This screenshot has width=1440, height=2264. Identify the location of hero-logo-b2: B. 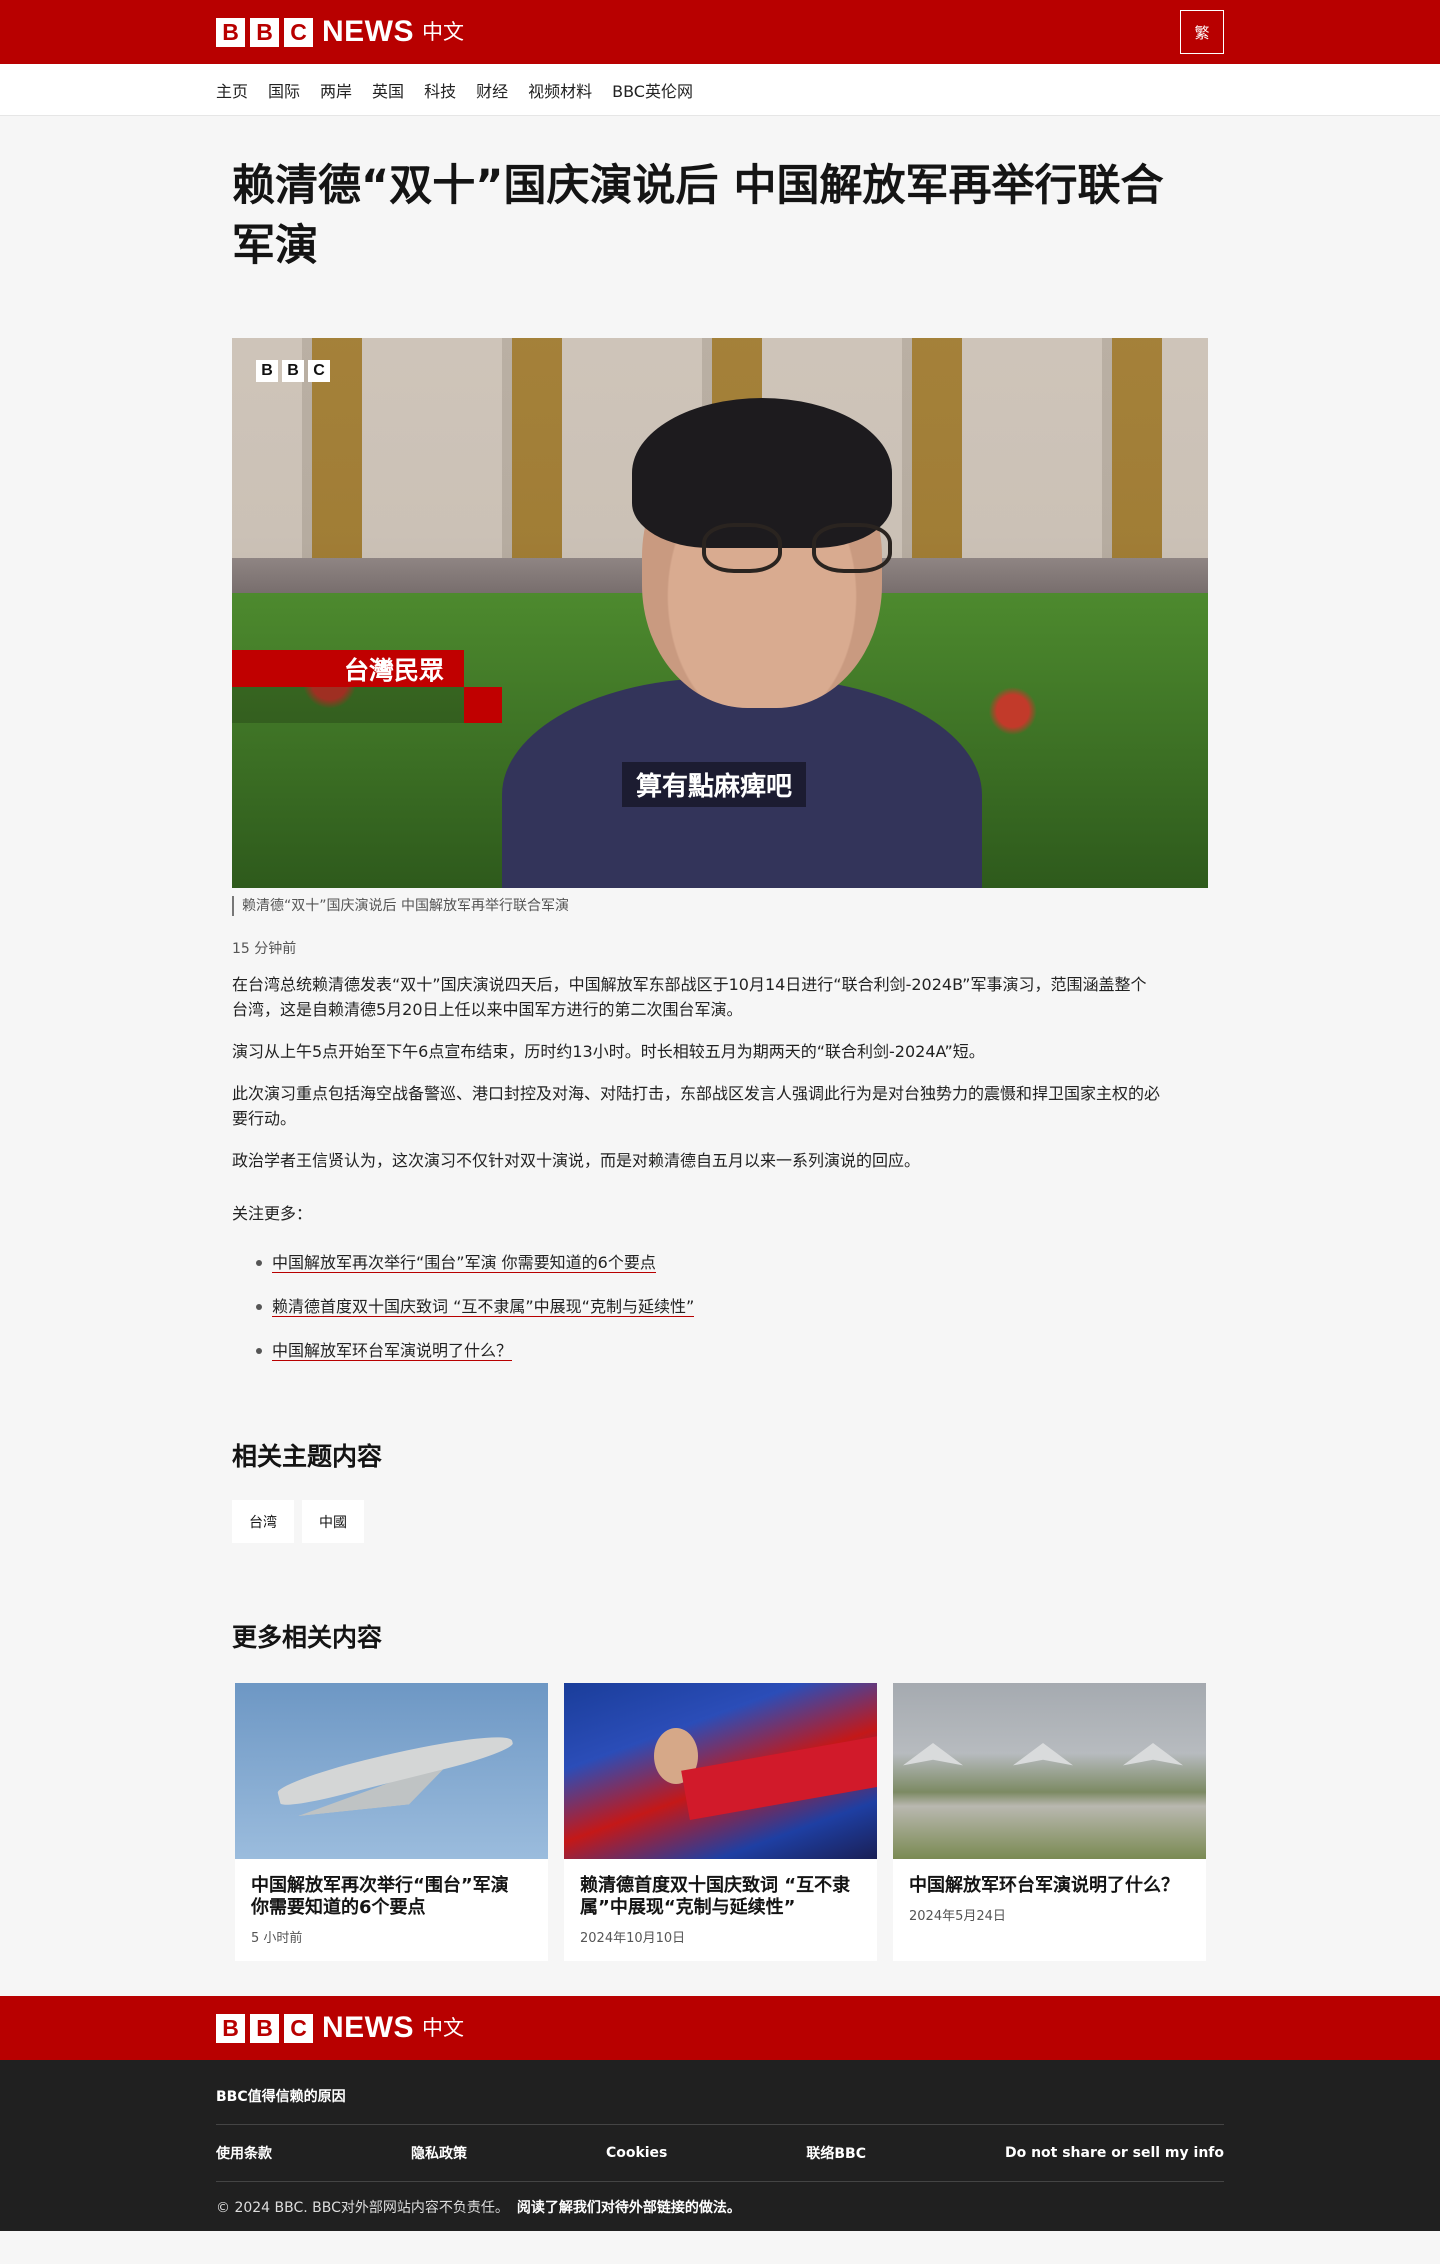
(293, 371).